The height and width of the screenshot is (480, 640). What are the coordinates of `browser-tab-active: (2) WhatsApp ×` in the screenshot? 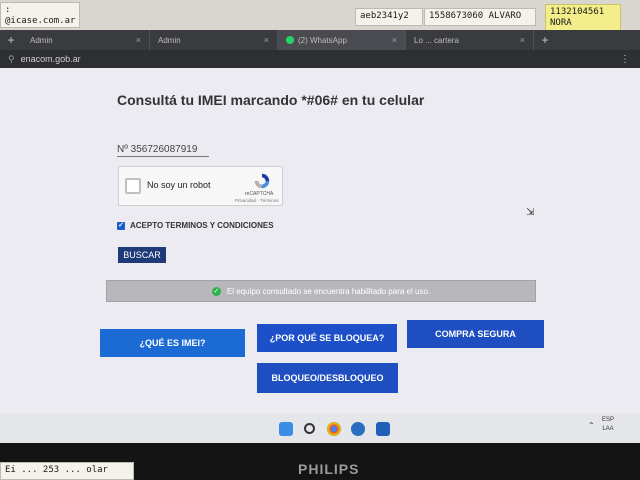 It's located at (342, 40).